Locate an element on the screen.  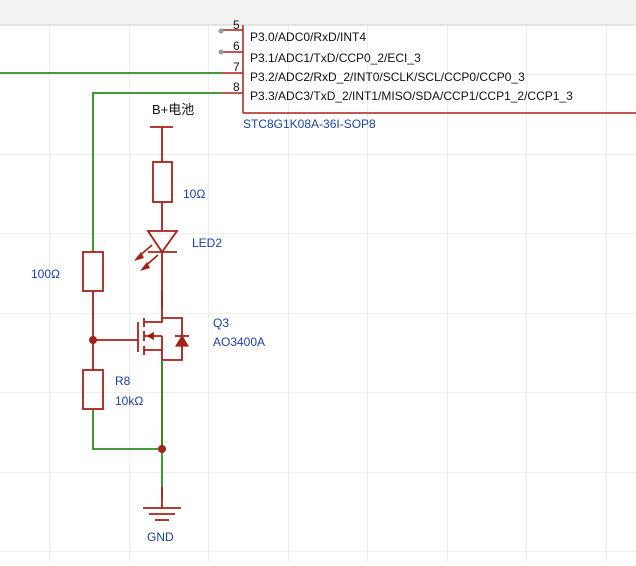
chip-pin-6-number: 6 is located at coordinates (236, 46).